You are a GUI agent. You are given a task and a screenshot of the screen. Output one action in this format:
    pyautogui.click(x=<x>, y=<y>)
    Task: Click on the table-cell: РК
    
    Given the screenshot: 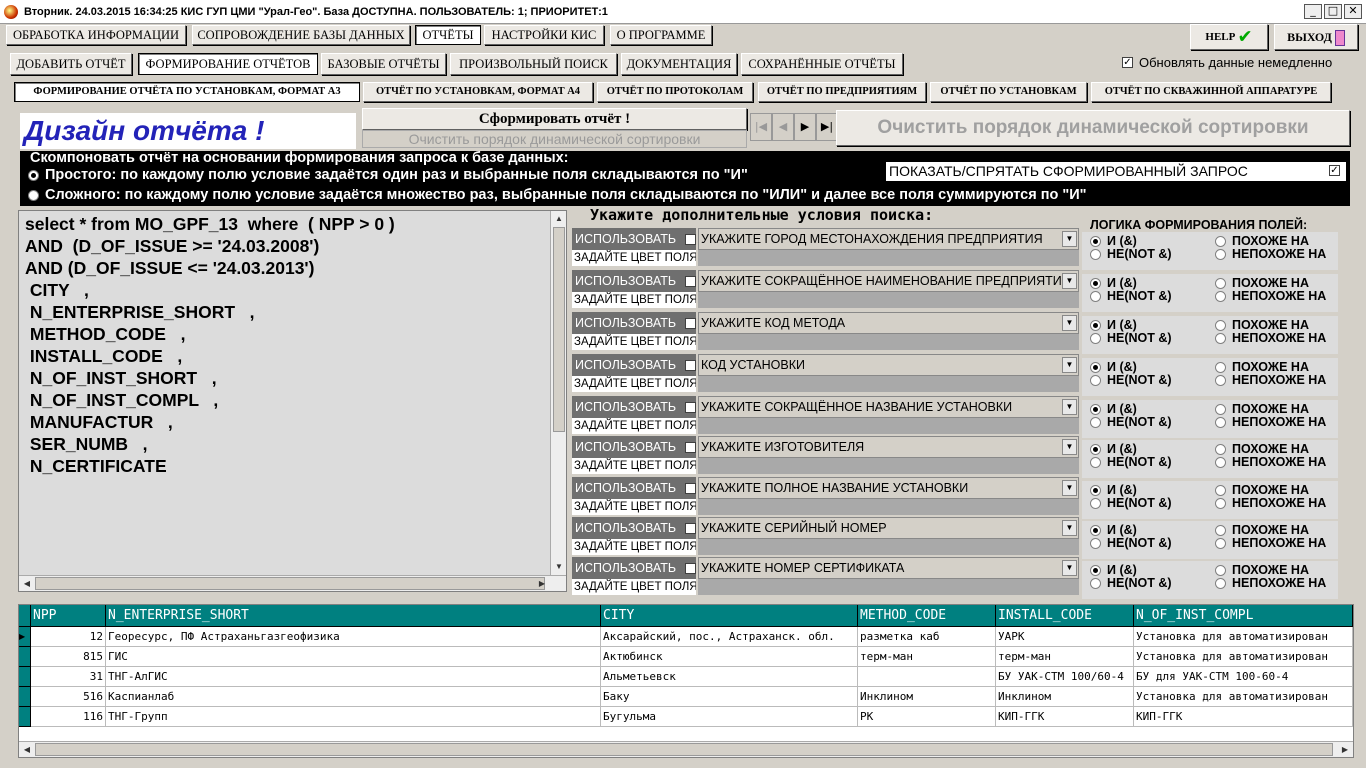 What is the action you would take?
    pyautogui.click(x=927, y=717)
    